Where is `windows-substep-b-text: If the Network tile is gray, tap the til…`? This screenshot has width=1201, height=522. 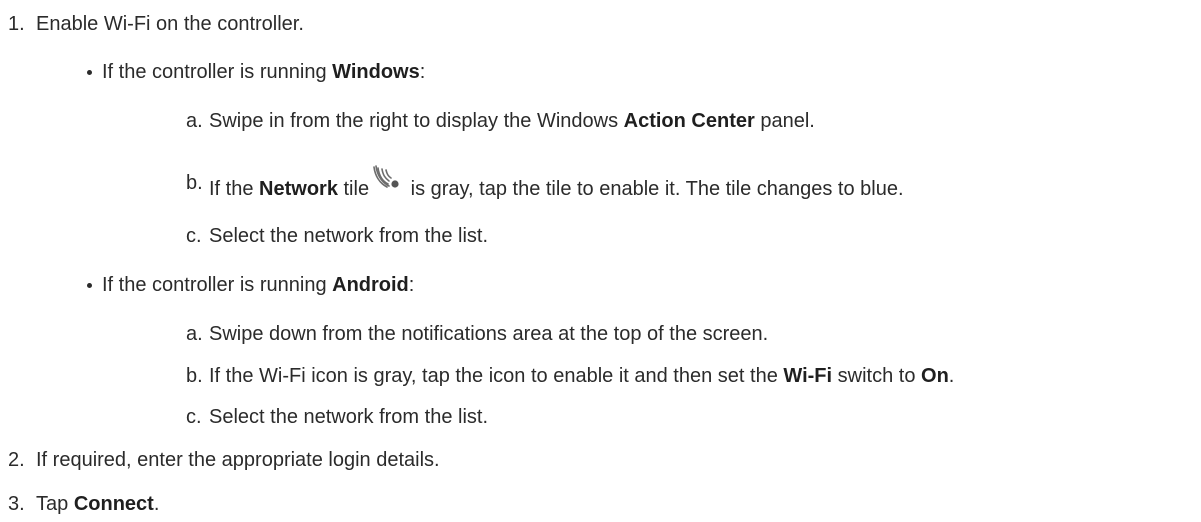 windows-substep-b-text: If the Network tile is gray, tap the til… is located at coordinates (556, 182).